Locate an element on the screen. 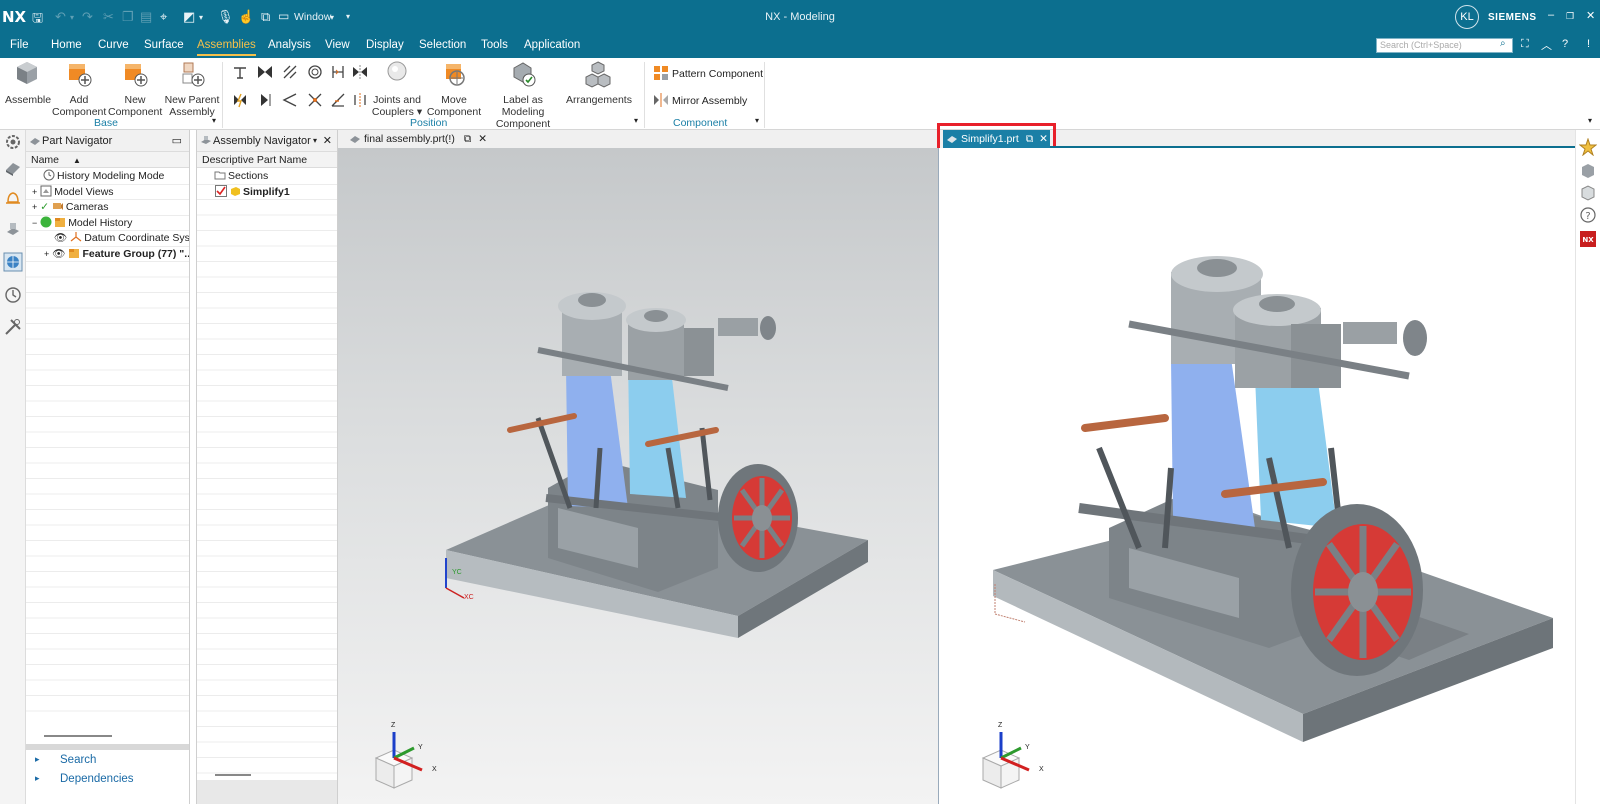  move-component-button: Move Component is located at coordinates (454, 89).